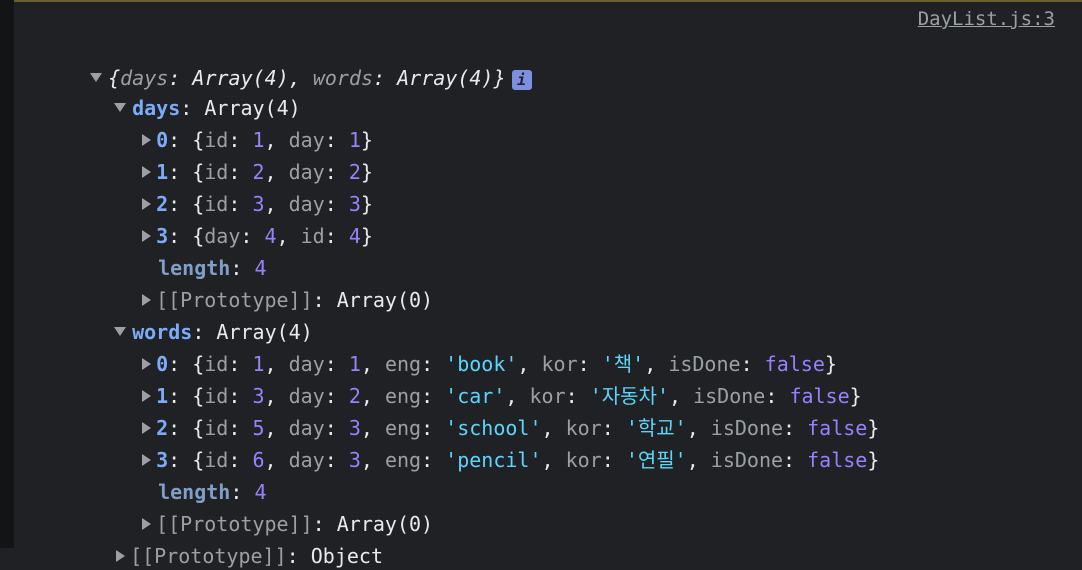  I want to click on days-length: length: 4, so click(212, 268).